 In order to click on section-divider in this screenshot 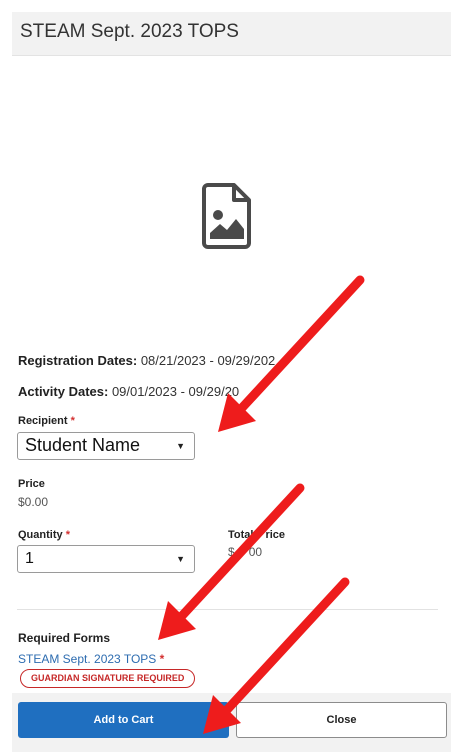, I will do `click(227, 609)`.